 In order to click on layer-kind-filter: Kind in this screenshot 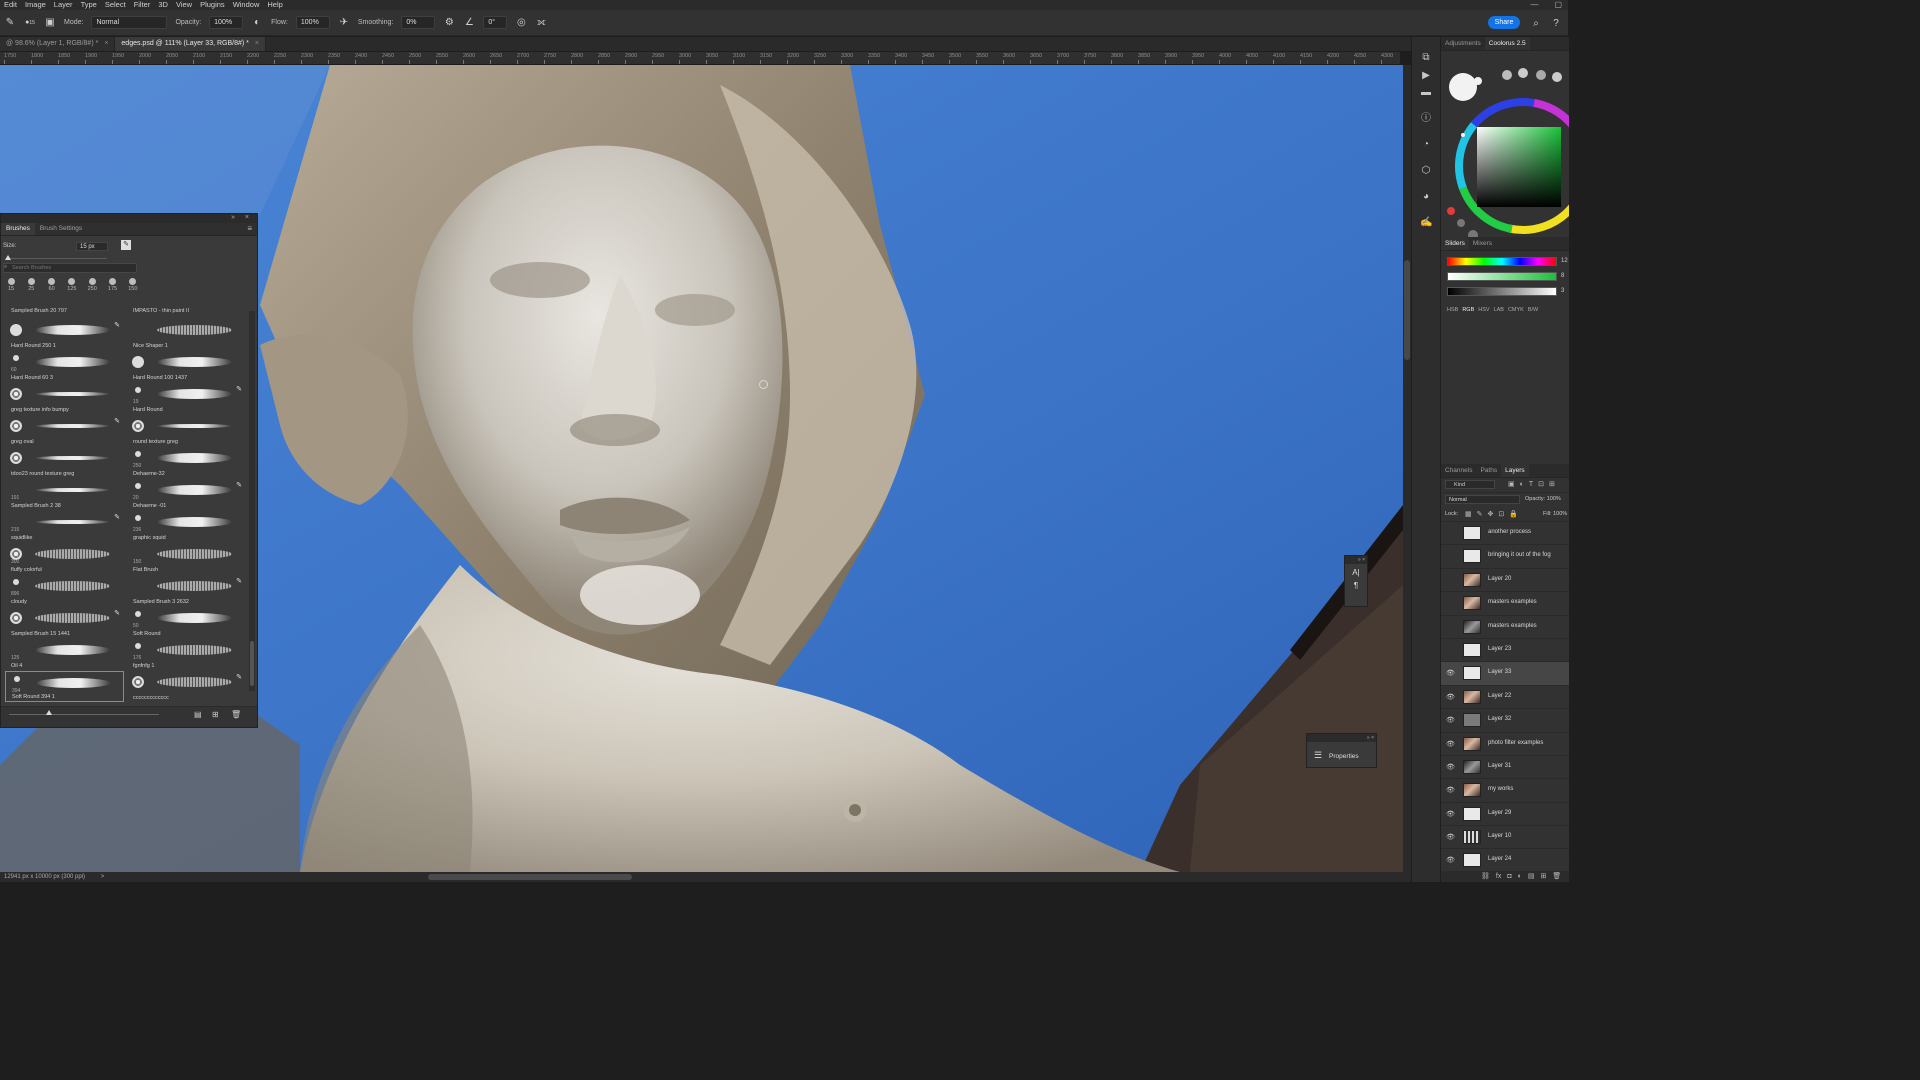, I will do `click(1470, 484)`.